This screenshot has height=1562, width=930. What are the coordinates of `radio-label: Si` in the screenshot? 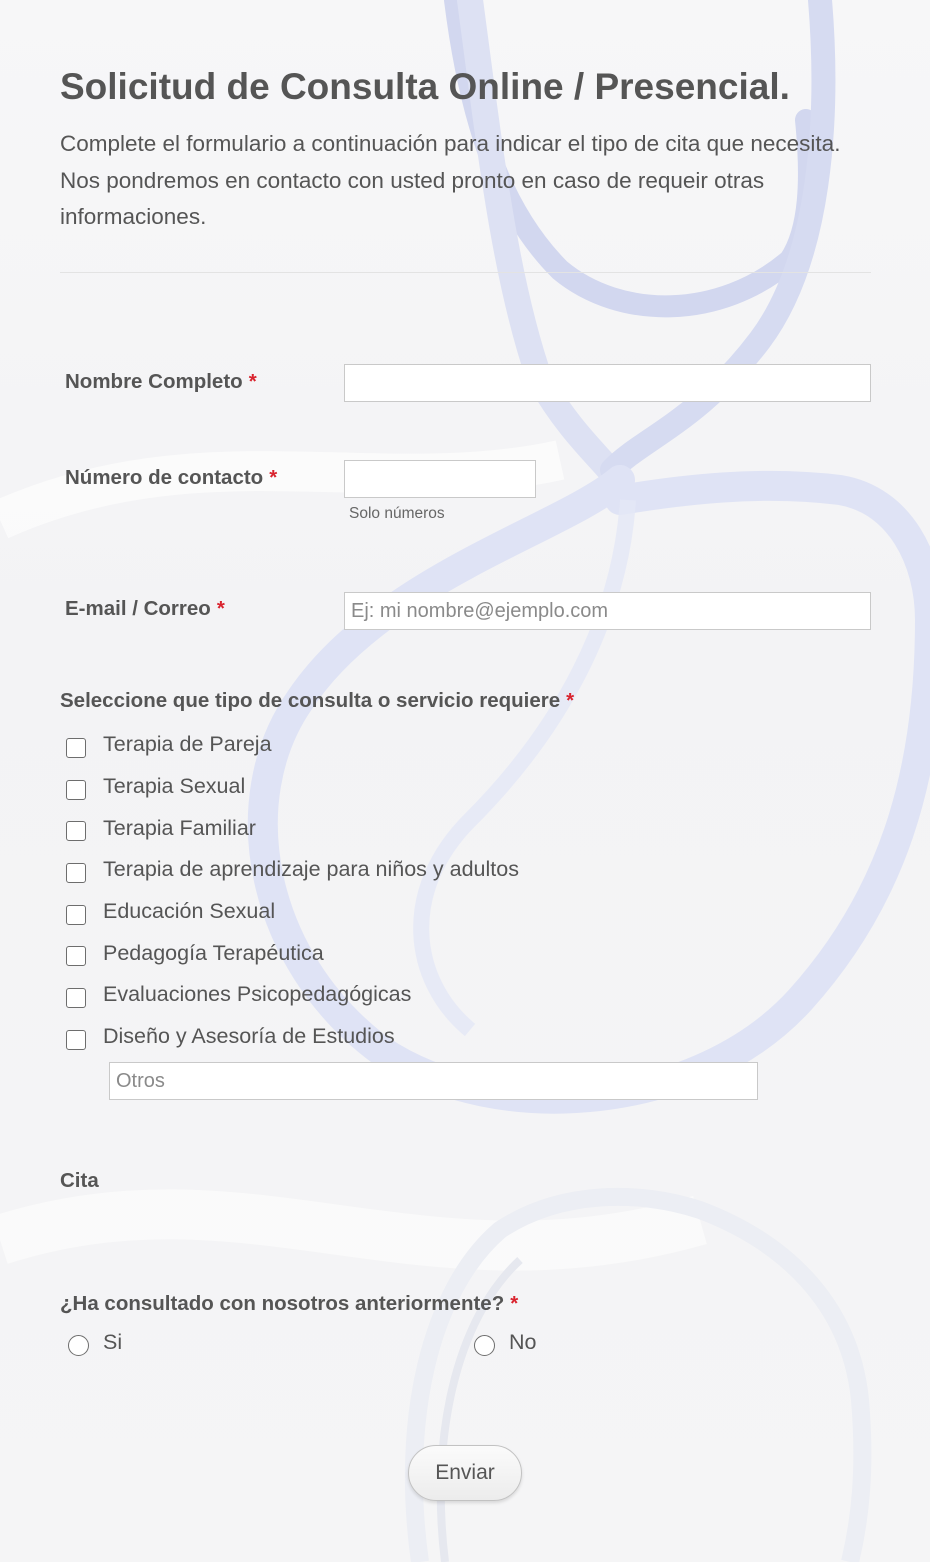 It's located at (113, 1342).